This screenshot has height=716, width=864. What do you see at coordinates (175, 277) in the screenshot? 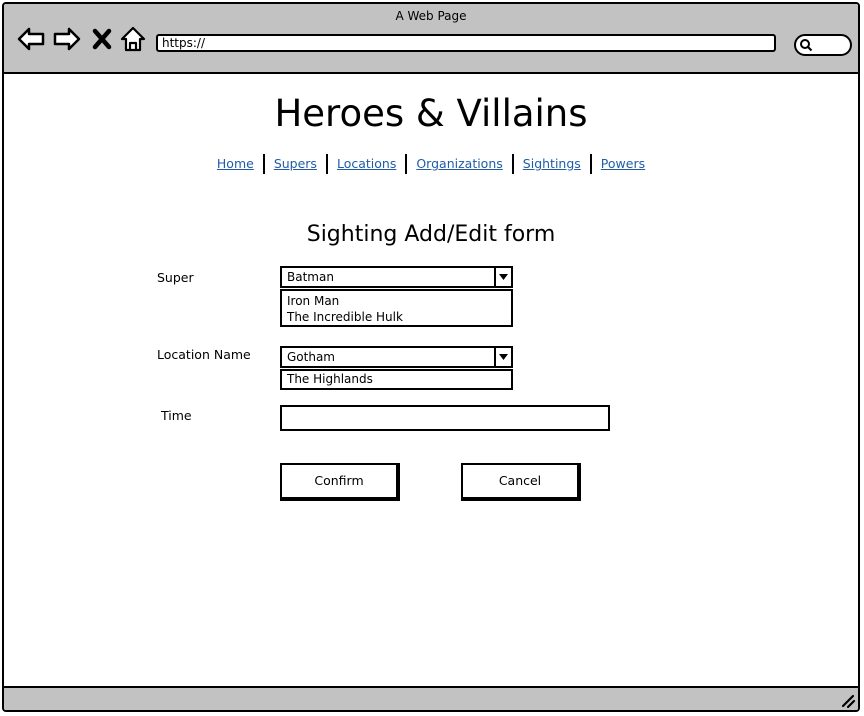
I see `super-label: Super` at bounding box center [175, 277].